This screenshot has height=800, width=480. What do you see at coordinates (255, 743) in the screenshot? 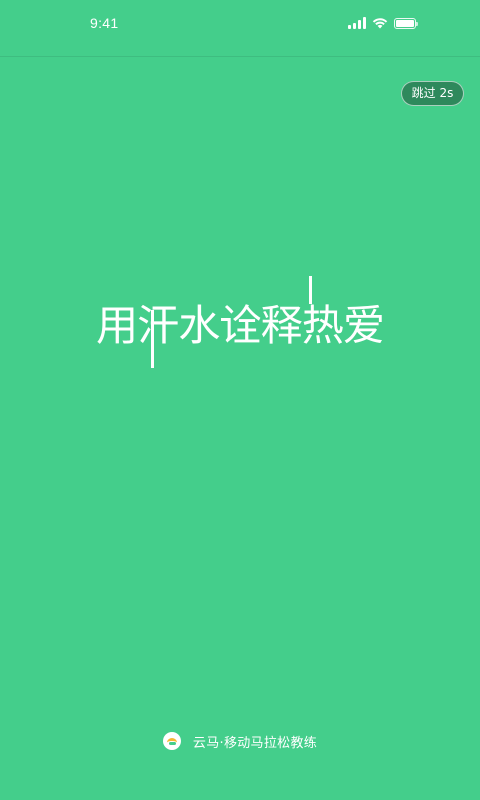
I see `brand-name: 云马·移动马拉松教练` at bounding box center [255, 743].